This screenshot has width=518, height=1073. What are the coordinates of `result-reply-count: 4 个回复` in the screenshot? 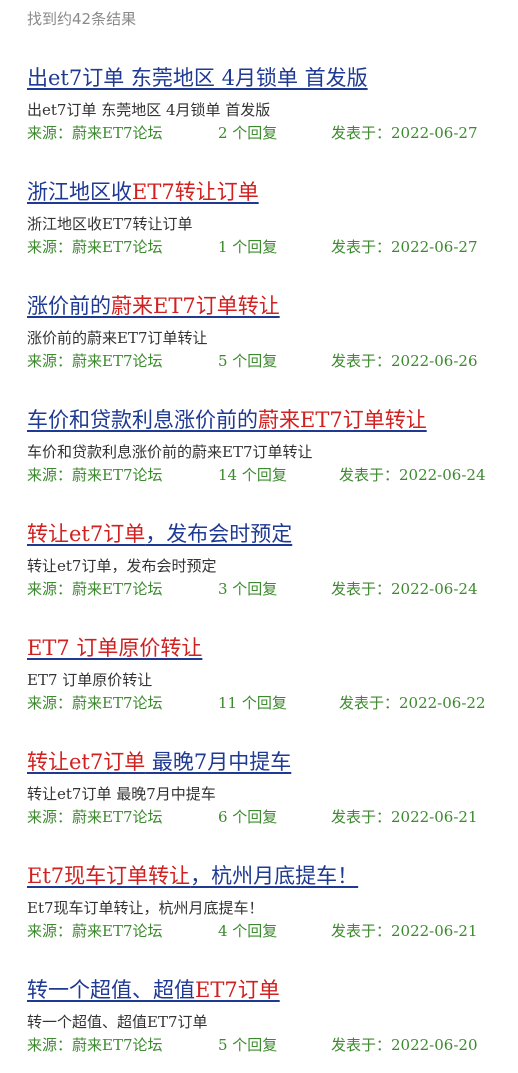 It's located at (248, 931).